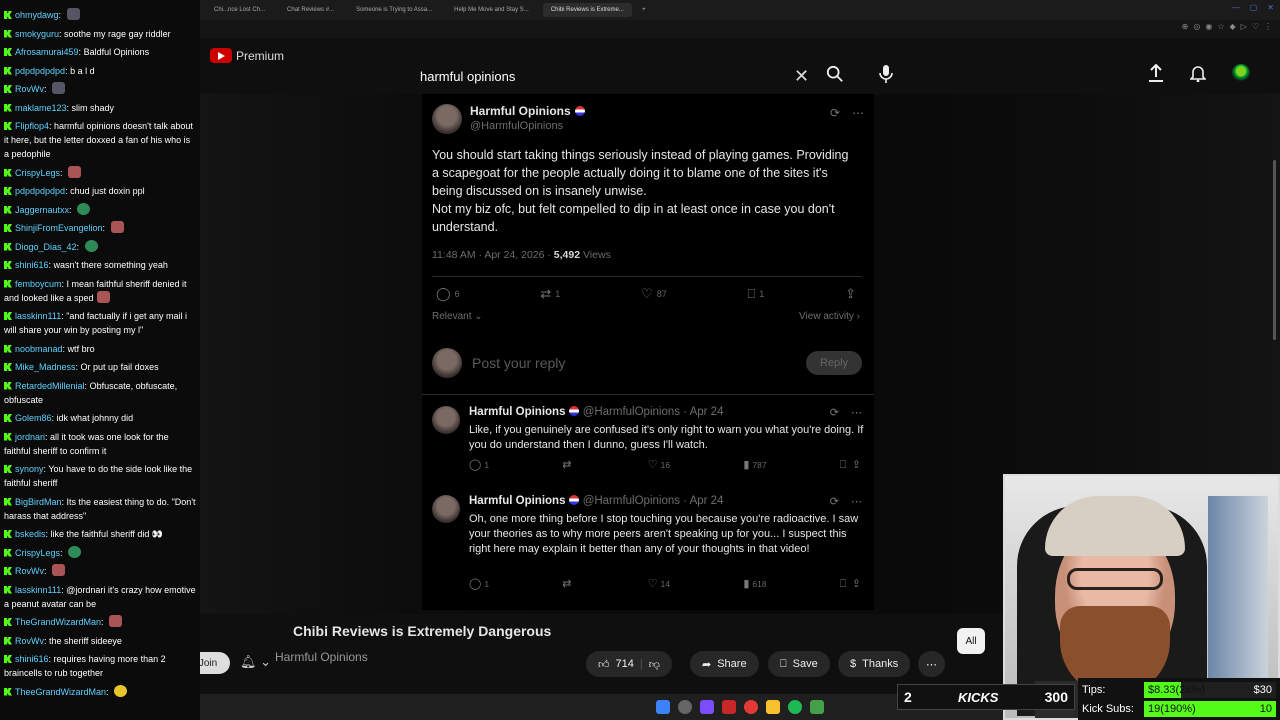  I want to click on new-tab-icon: +, so click(644, 10).